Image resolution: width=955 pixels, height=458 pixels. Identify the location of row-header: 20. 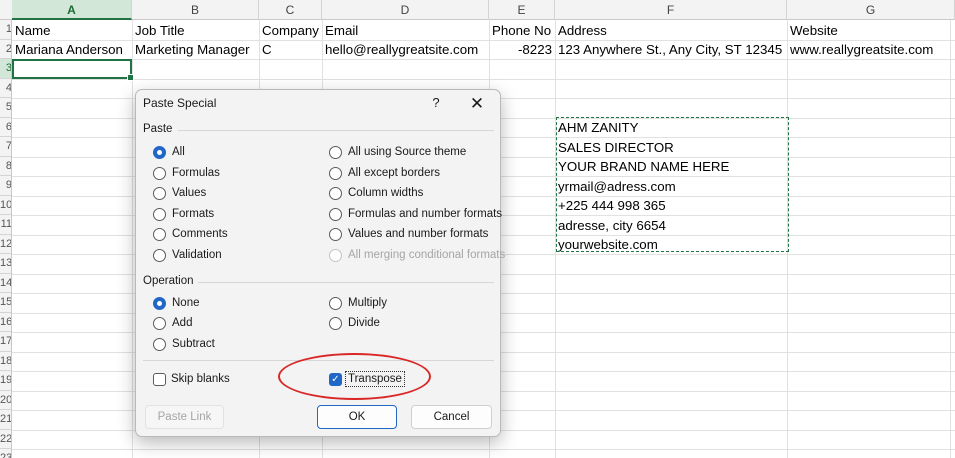
(5, 400).